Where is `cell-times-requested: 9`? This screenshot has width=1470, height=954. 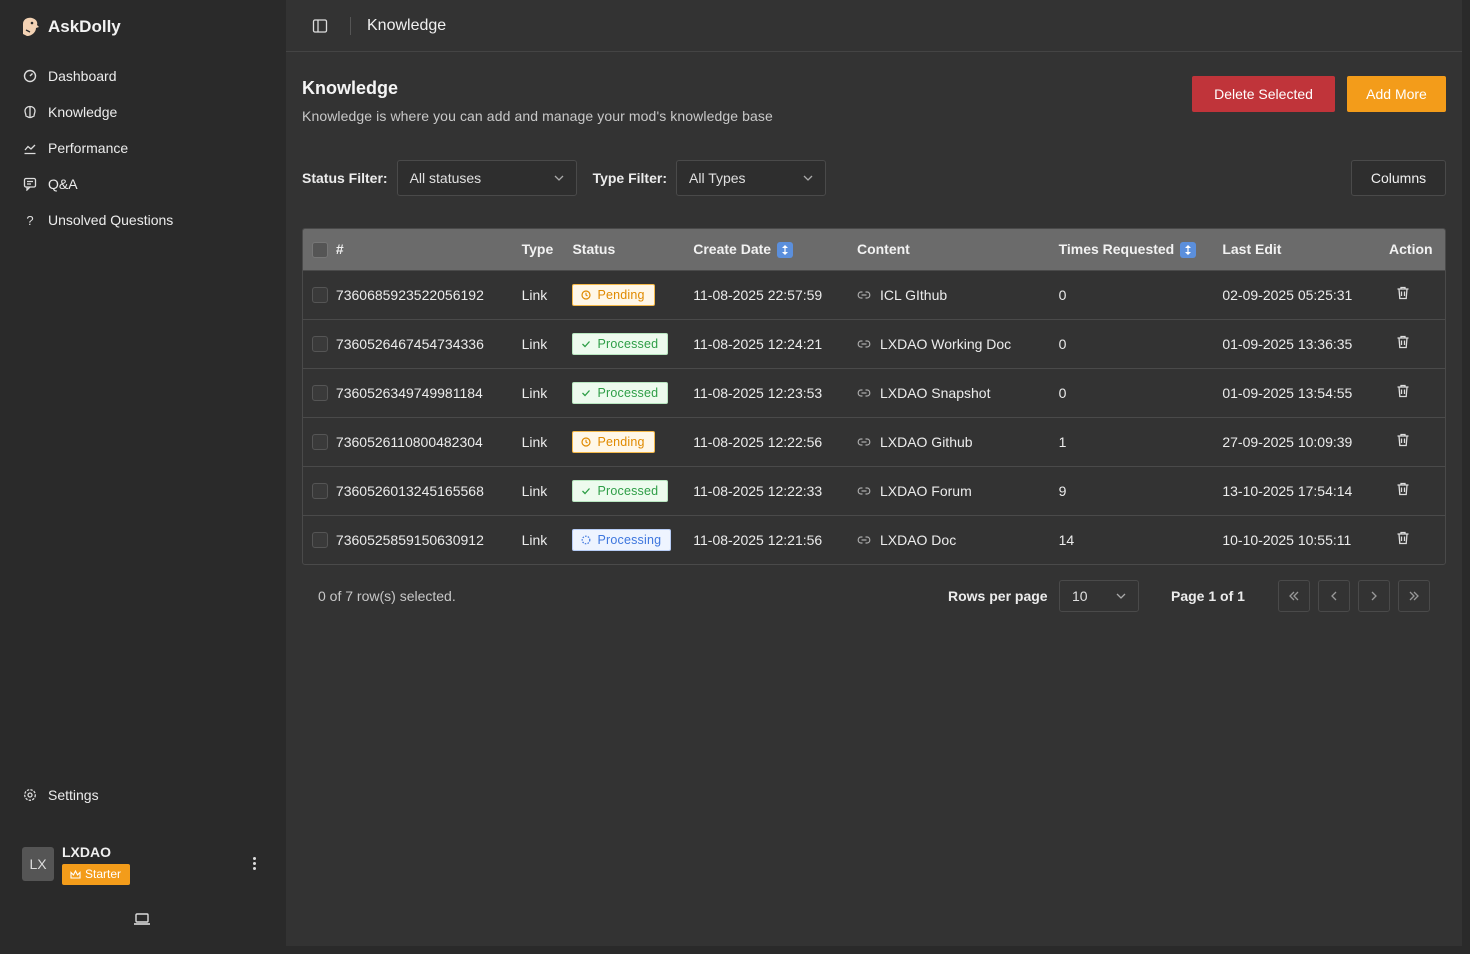 cell-times-requested: 9 is located at coordinates (1062, 490).